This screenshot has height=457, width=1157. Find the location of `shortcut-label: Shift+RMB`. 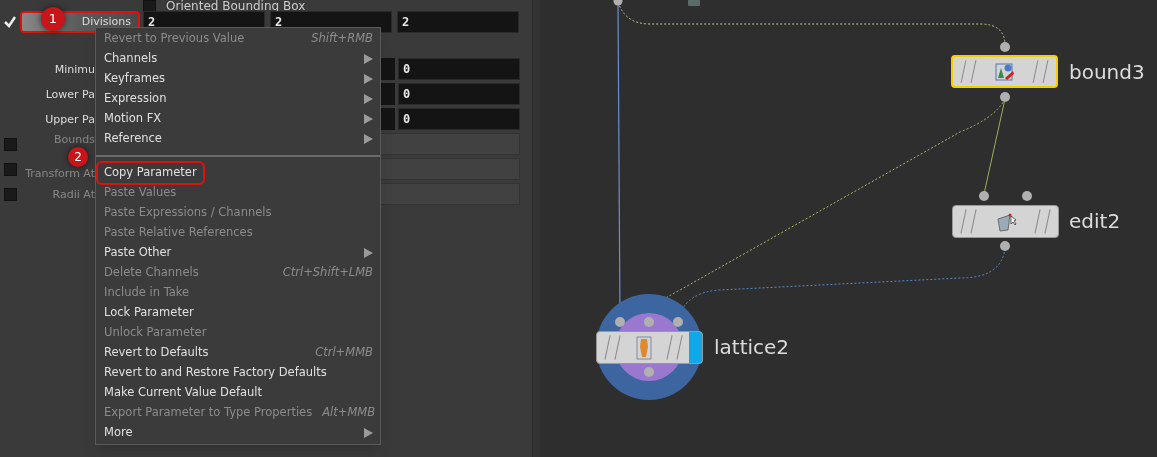

shortcut-label: Shift+RMB is located at coordinates (342, 39).